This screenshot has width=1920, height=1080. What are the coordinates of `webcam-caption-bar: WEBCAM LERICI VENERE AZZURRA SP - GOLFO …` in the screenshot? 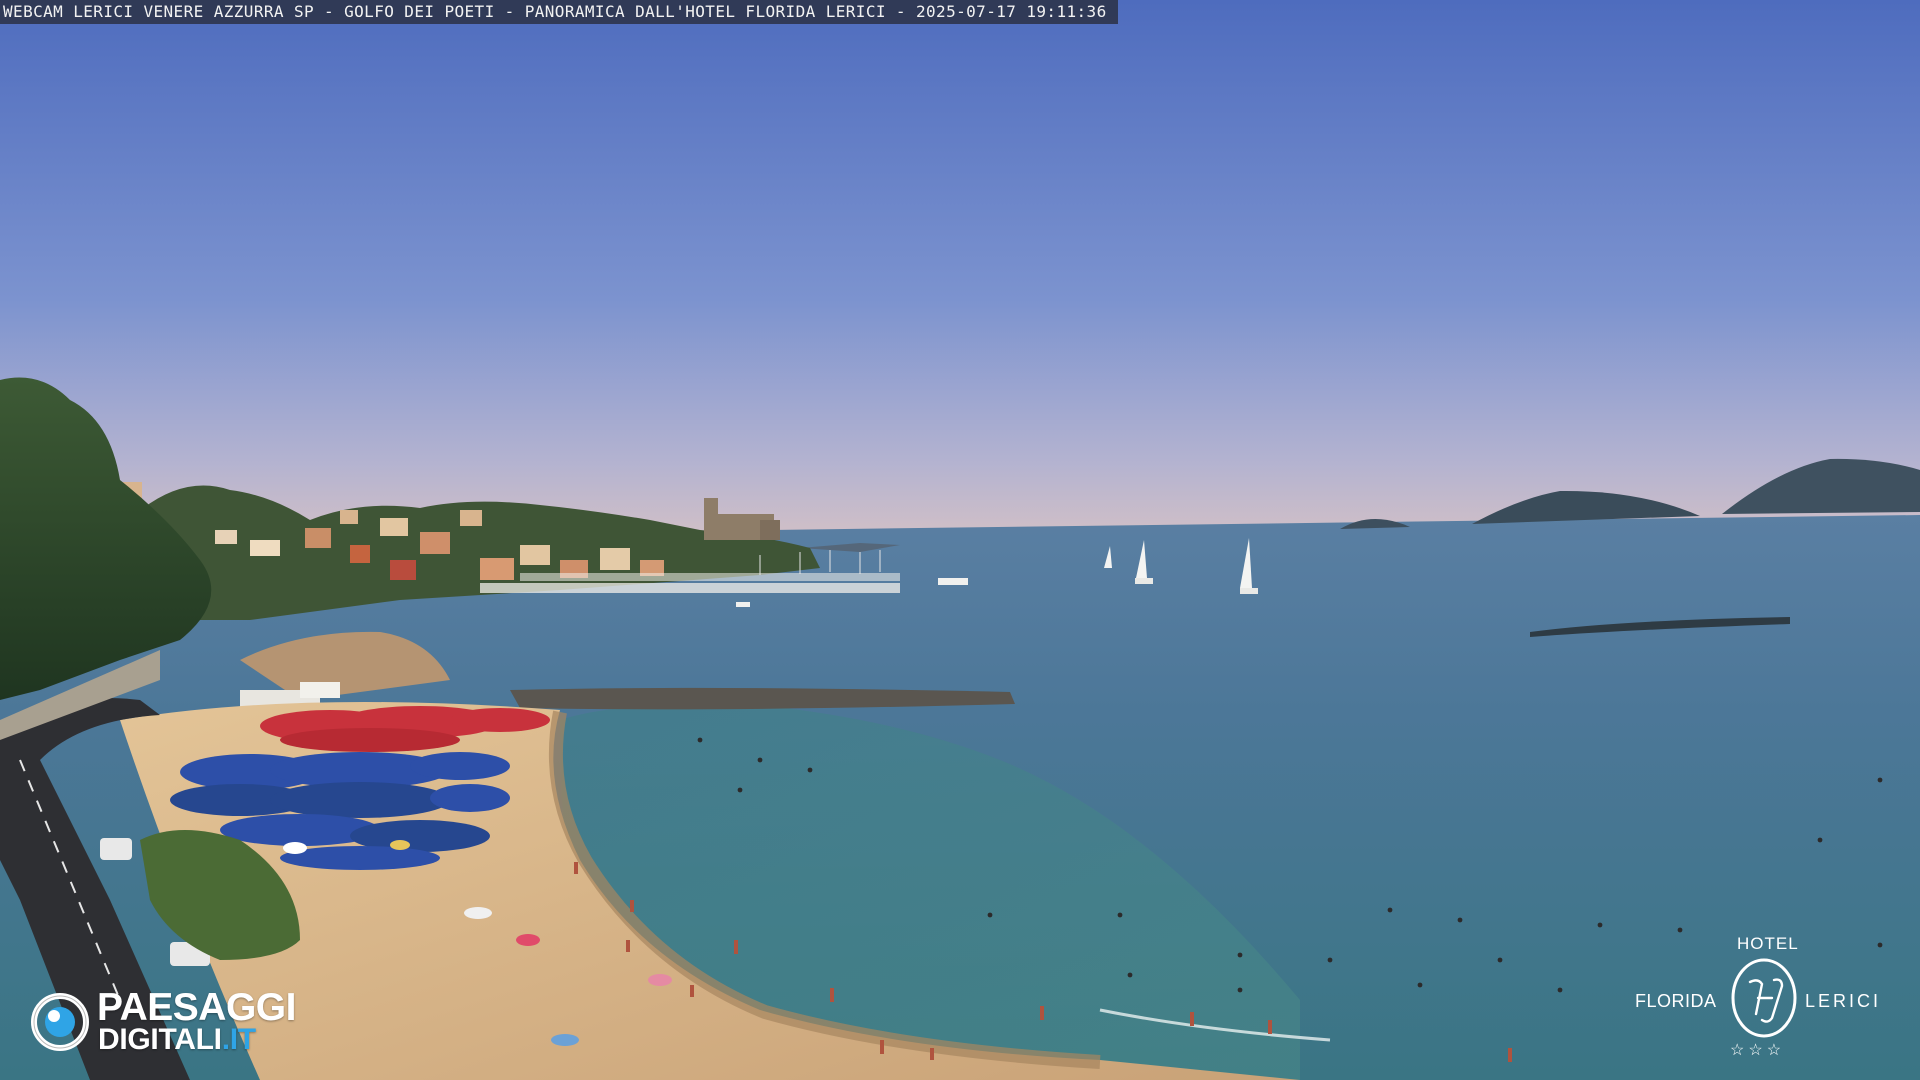 It's located at (559, 12).